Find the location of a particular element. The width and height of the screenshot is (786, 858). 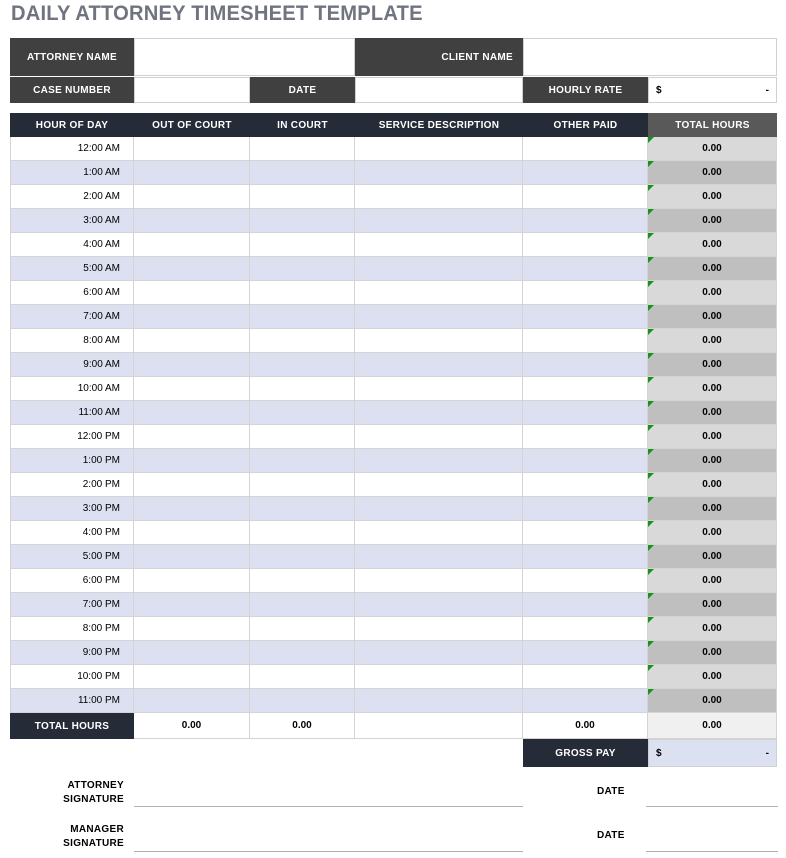

manager-date-field is located at coordinates (712, 851).